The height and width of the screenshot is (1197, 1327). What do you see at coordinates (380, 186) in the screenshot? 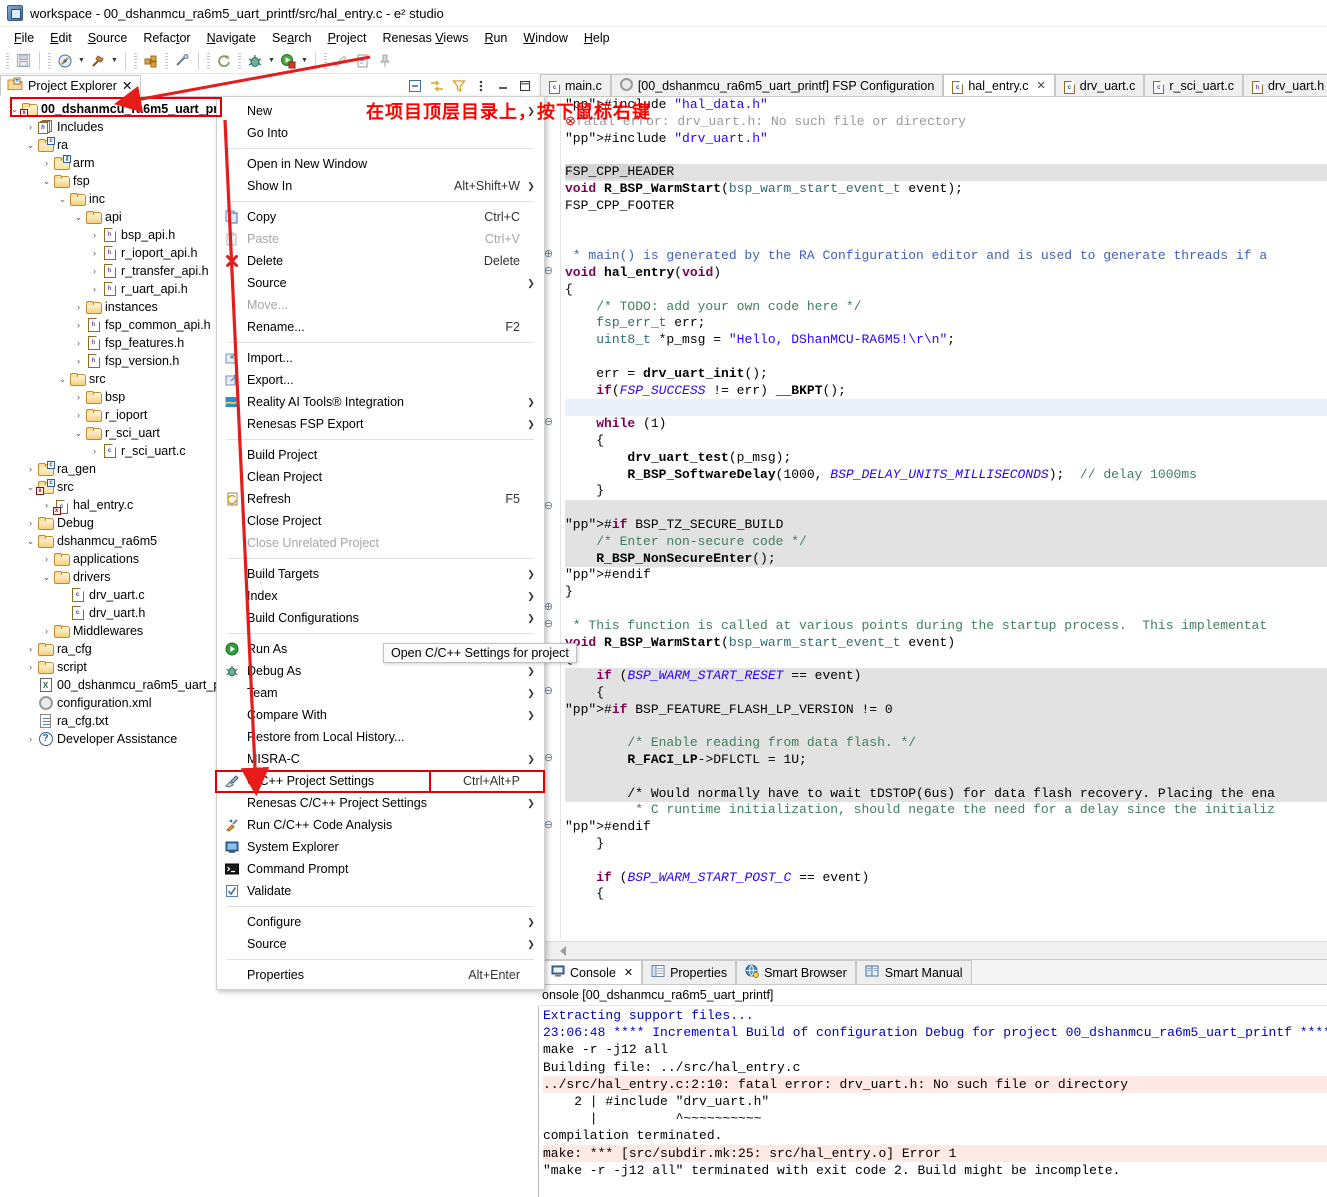
I see `context-menu-item-show-in: Show In Alt+Shift+W ❯` at bounding box center [380, 186].